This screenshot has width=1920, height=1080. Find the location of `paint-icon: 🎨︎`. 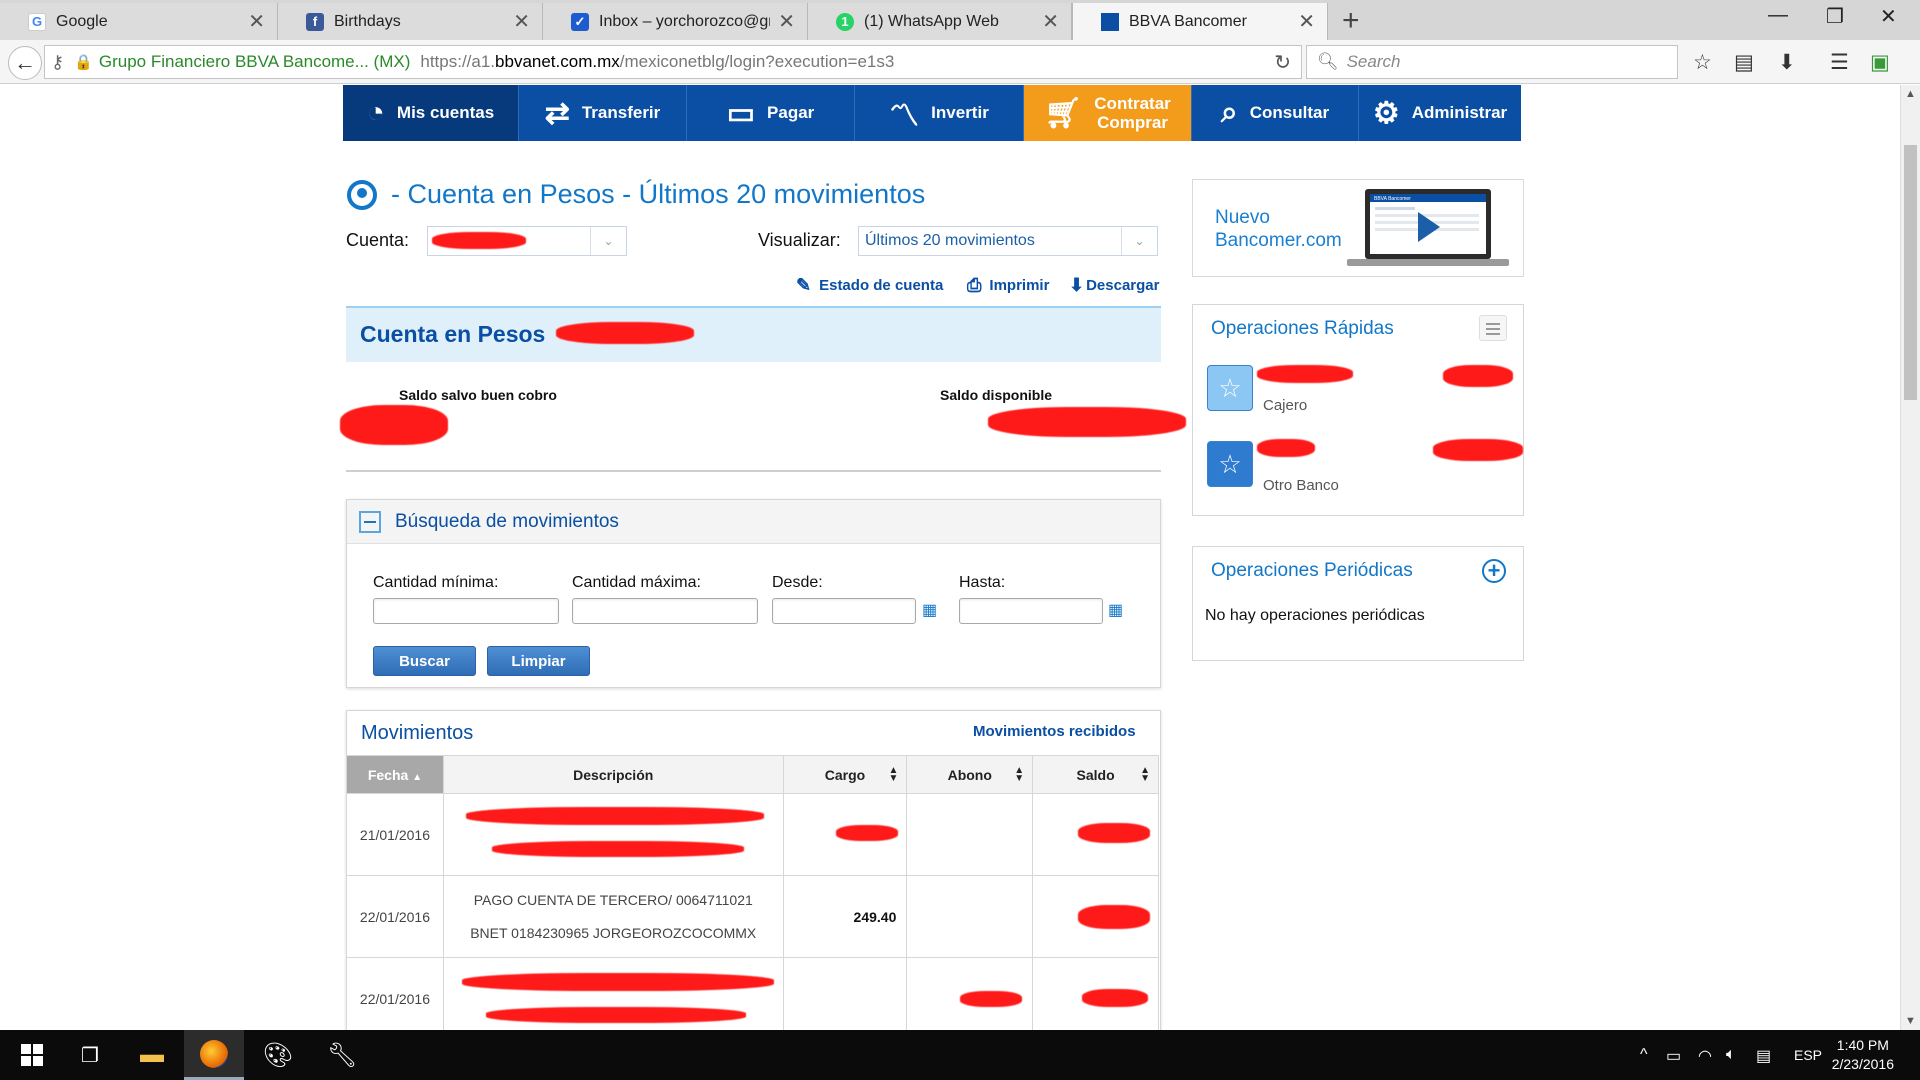

paint-icon: 🎨︎ is located at coordinates (278, 1055).